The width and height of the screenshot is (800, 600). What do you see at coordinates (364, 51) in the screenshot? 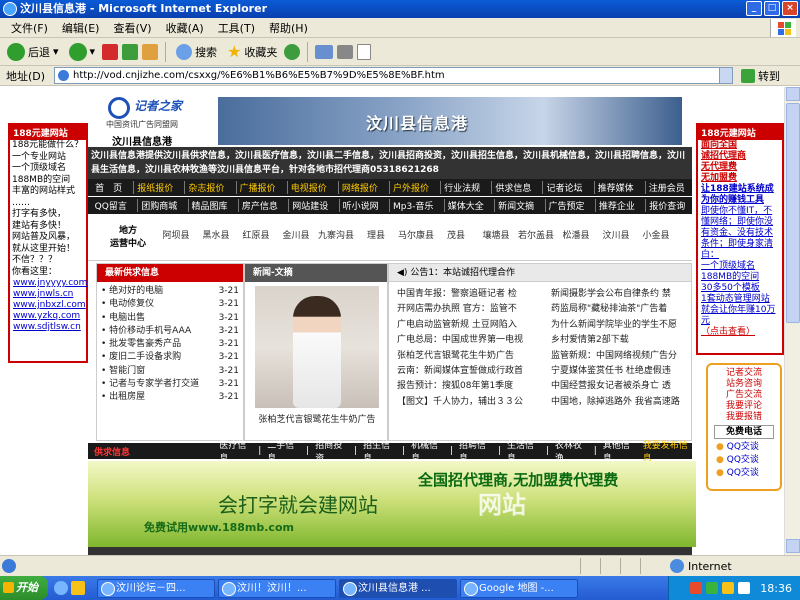
I see `edit-page-icon` at bounding box center [364, 51].